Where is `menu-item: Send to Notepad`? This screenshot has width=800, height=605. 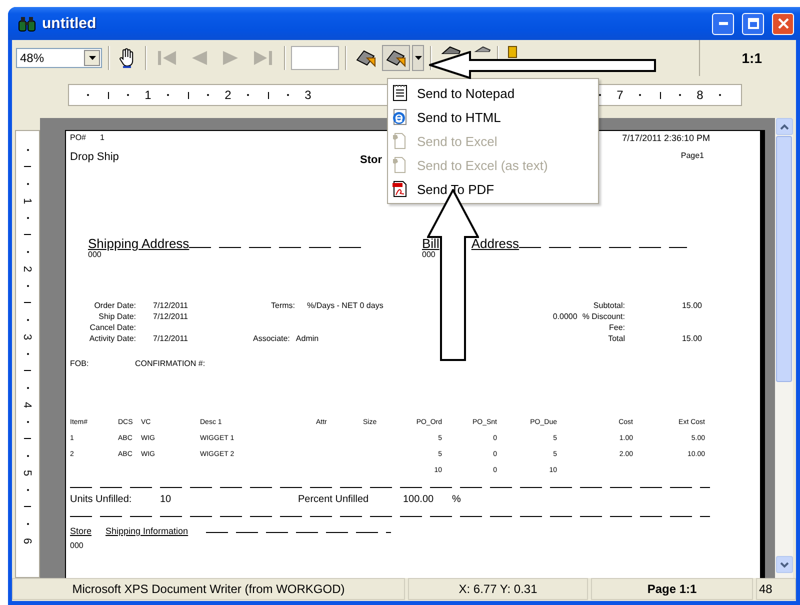
menu-item: Send to Notepad is located at coordinates (493, 93).